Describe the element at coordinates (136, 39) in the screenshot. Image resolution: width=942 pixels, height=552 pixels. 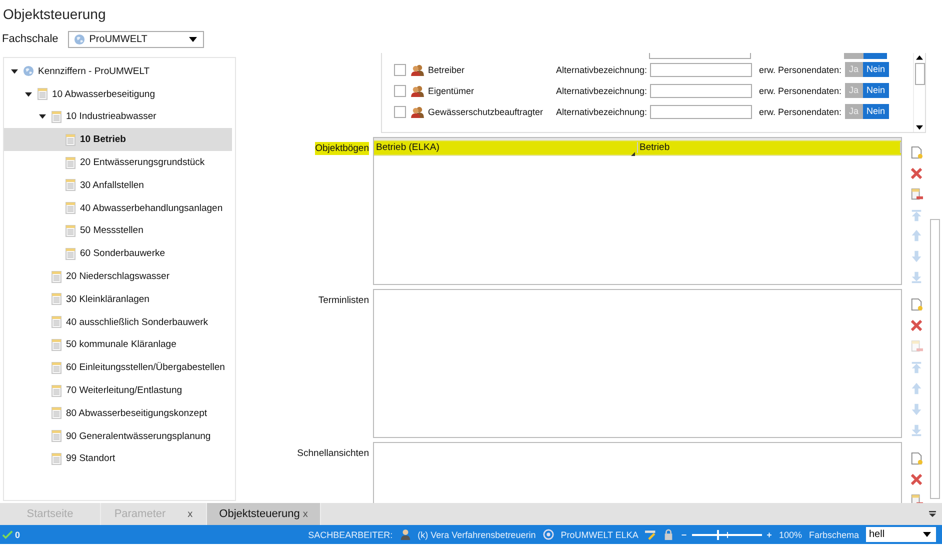
I see `fachschale-dropdown: ProUMWELT` at that location.